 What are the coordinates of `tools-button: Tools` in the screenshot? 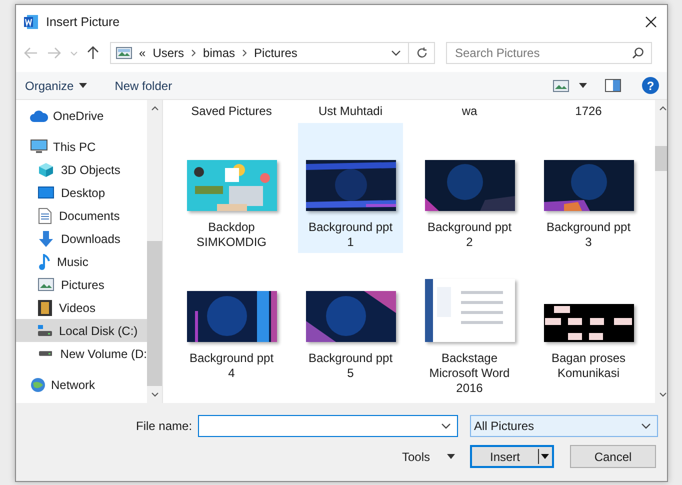 It's located at (416, 457).